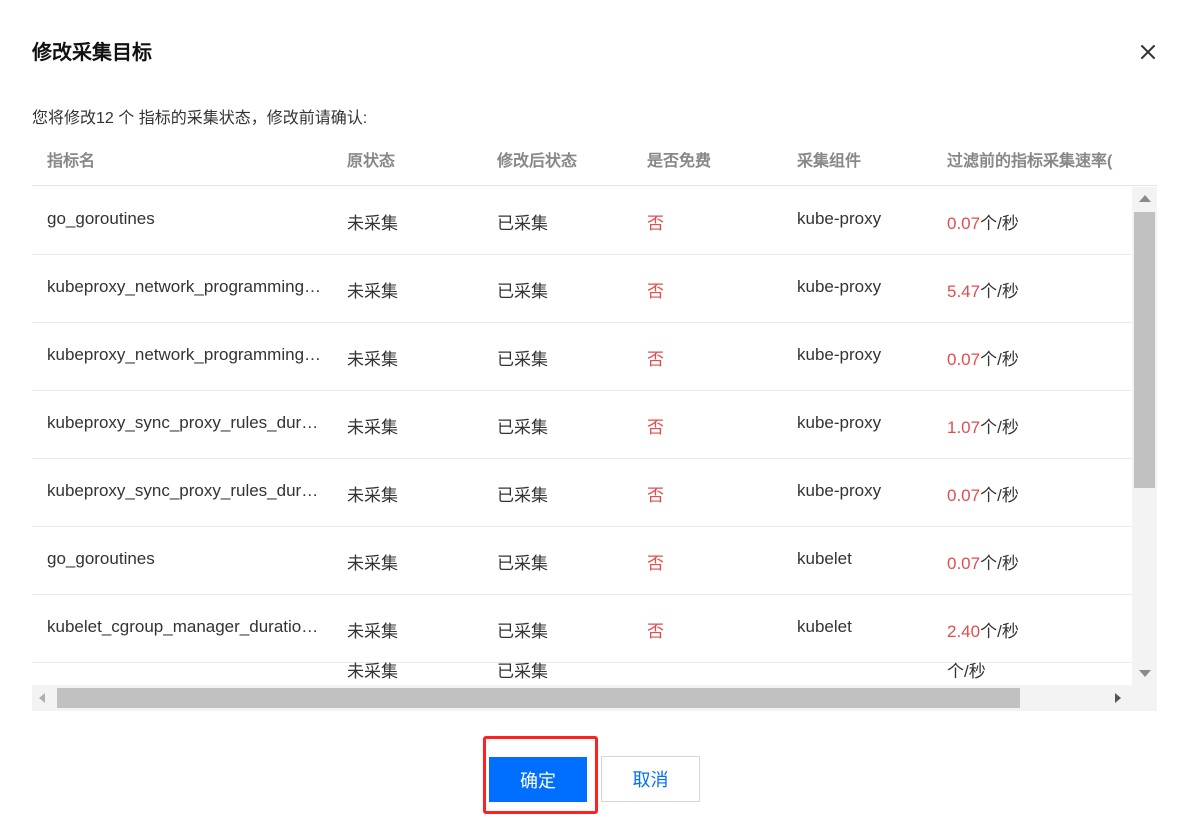 The height and width of the screenshot is (835, 1185). Describe the element at coordinates (42, 698) in the screenshot. I see `scroll-left-icon` at that location.